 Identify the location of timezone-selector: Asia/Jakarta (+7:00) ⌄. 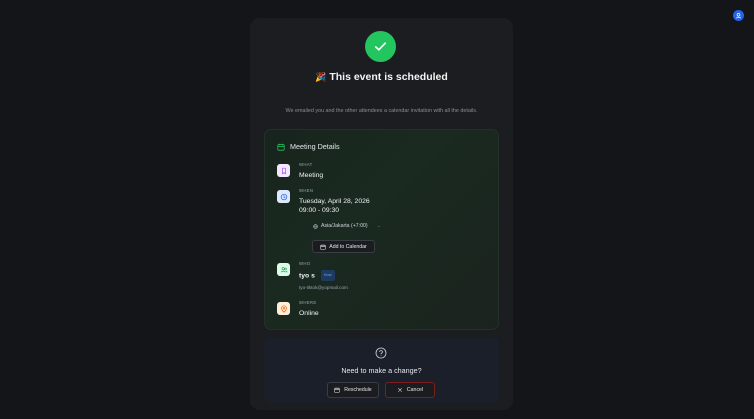
(347, 226).